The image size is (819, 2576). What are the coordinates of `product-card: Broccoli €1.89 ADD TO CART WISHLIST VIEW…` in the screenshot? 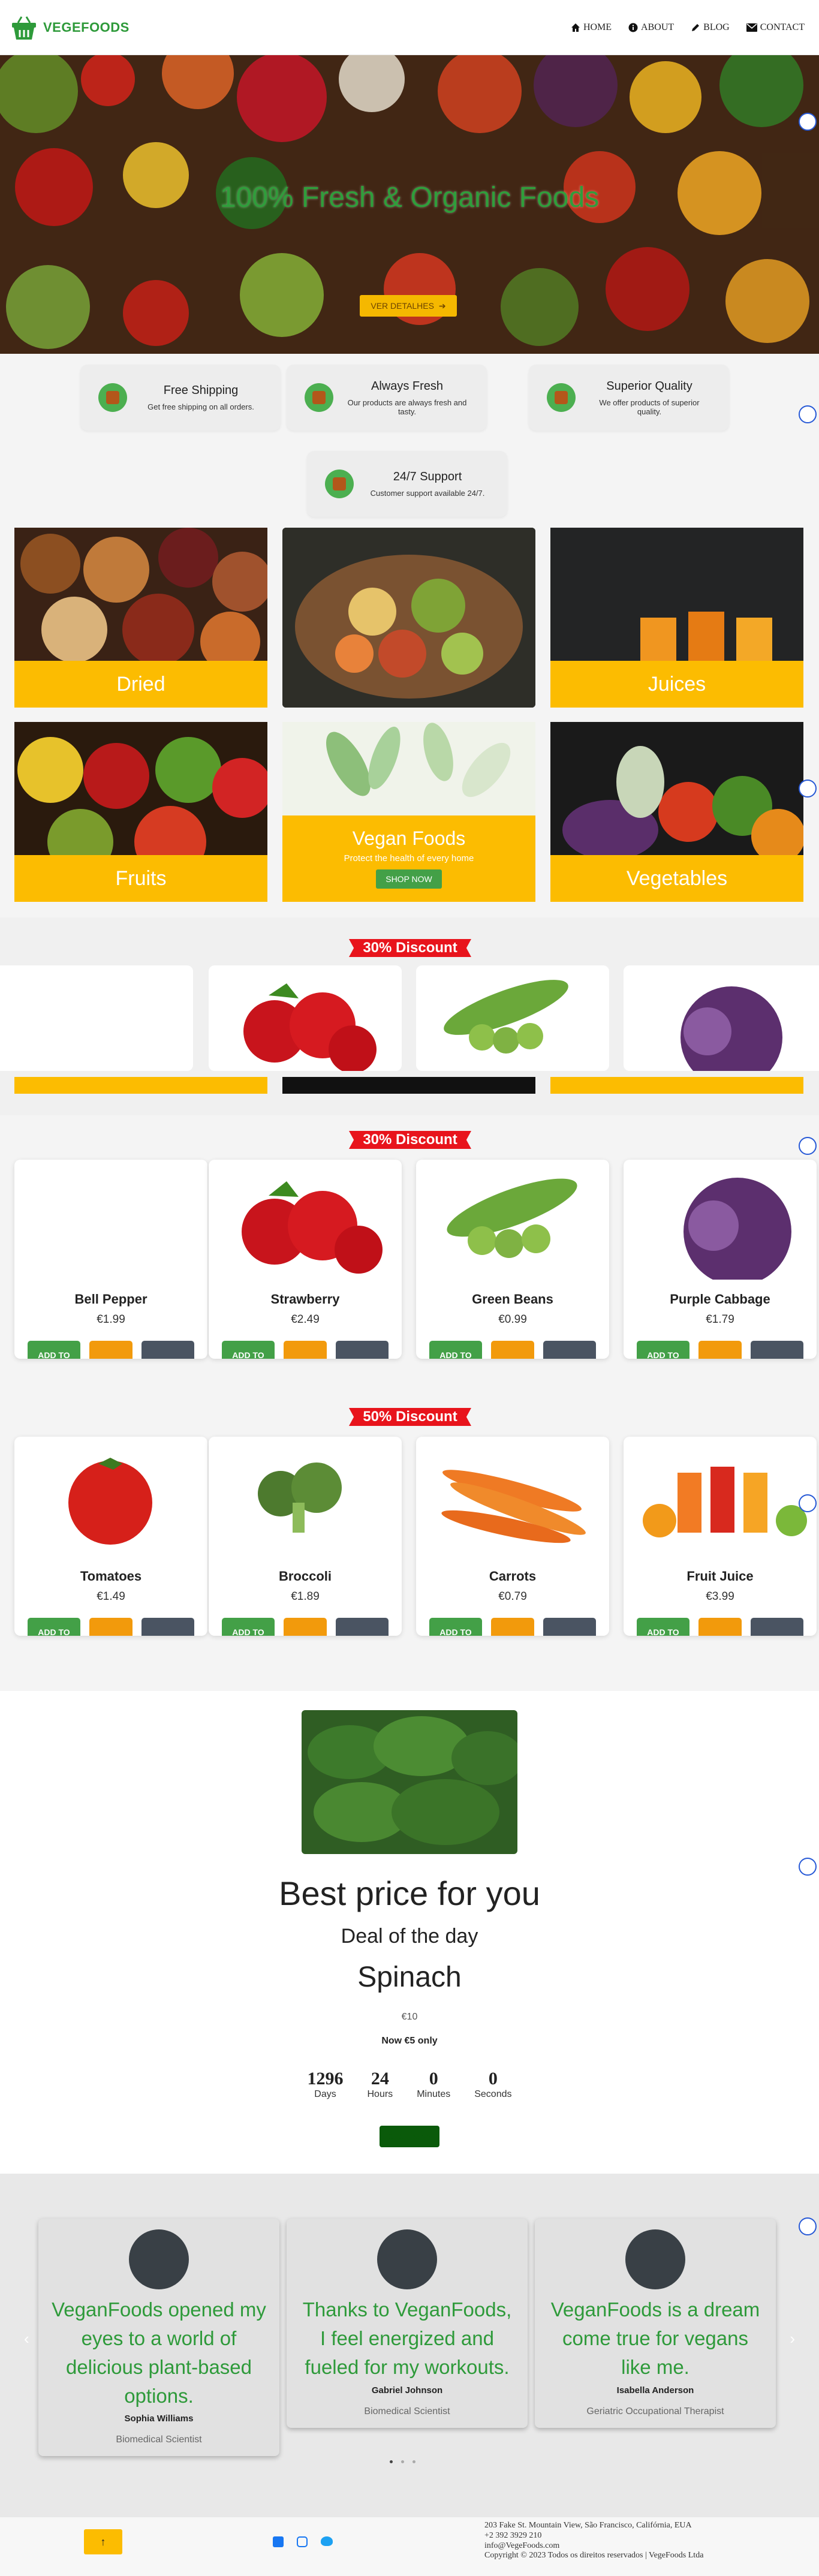 It's located at (306, 1536).